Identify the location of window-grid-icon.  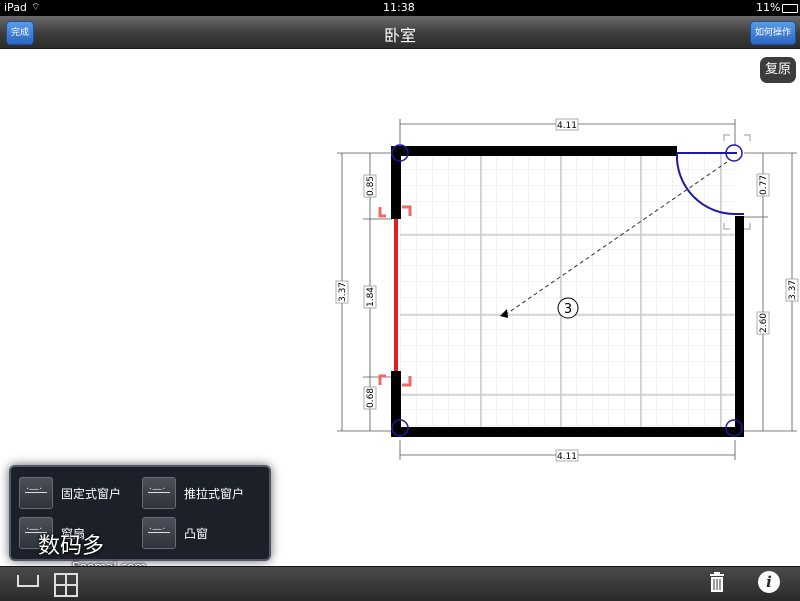
(66, 585).